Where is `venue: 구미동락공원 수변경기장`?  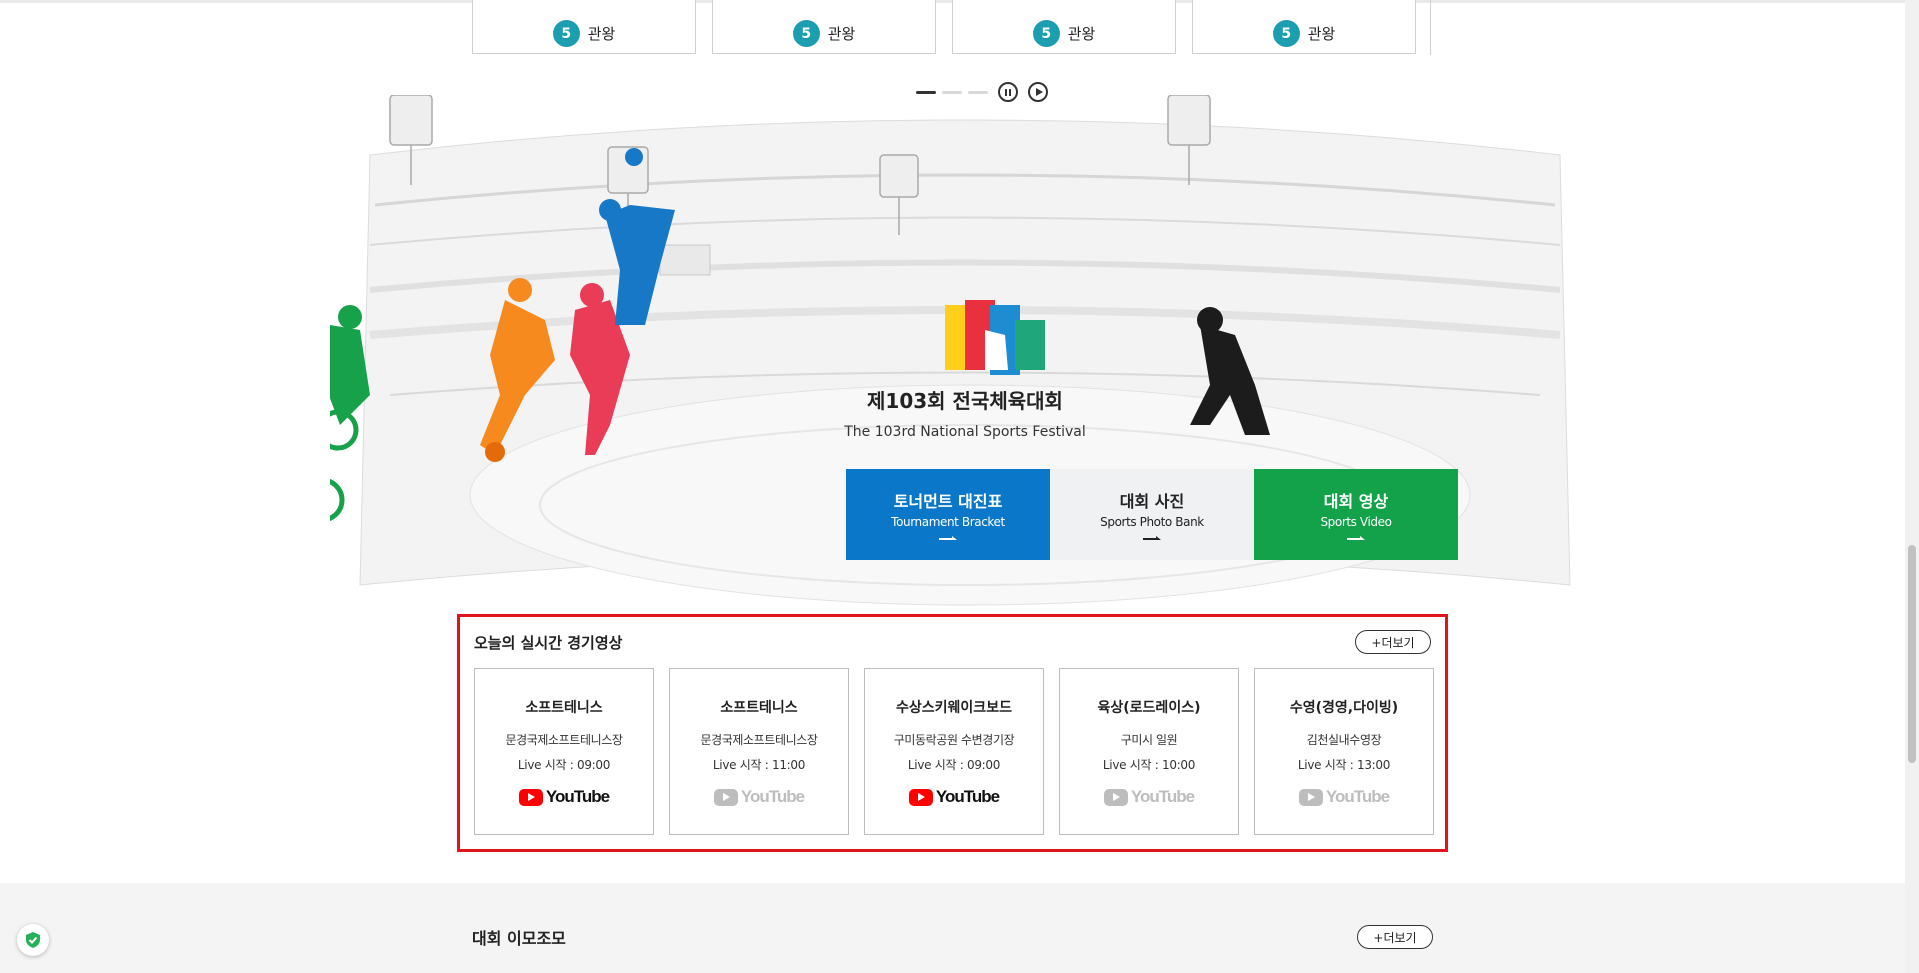 venue: 구미동락공원 수변경기장 is located at coordinates (954, 740).